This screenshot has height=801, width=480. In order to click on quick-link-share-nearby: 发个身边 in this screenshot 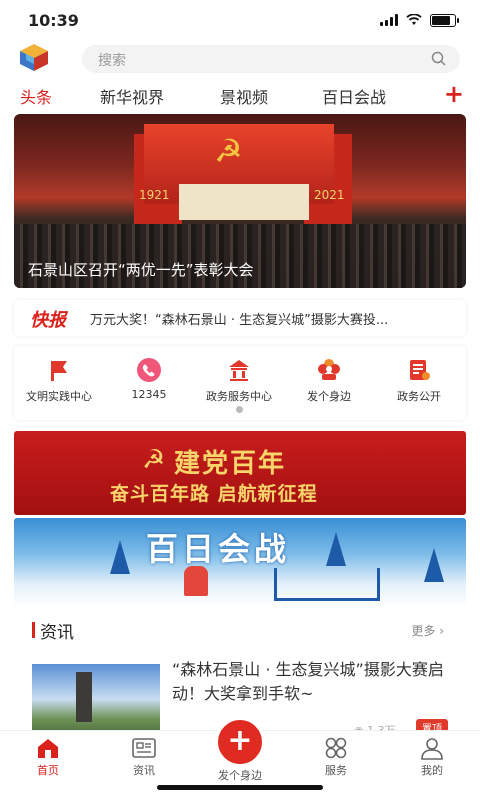, I will do `click(329, 380)`.